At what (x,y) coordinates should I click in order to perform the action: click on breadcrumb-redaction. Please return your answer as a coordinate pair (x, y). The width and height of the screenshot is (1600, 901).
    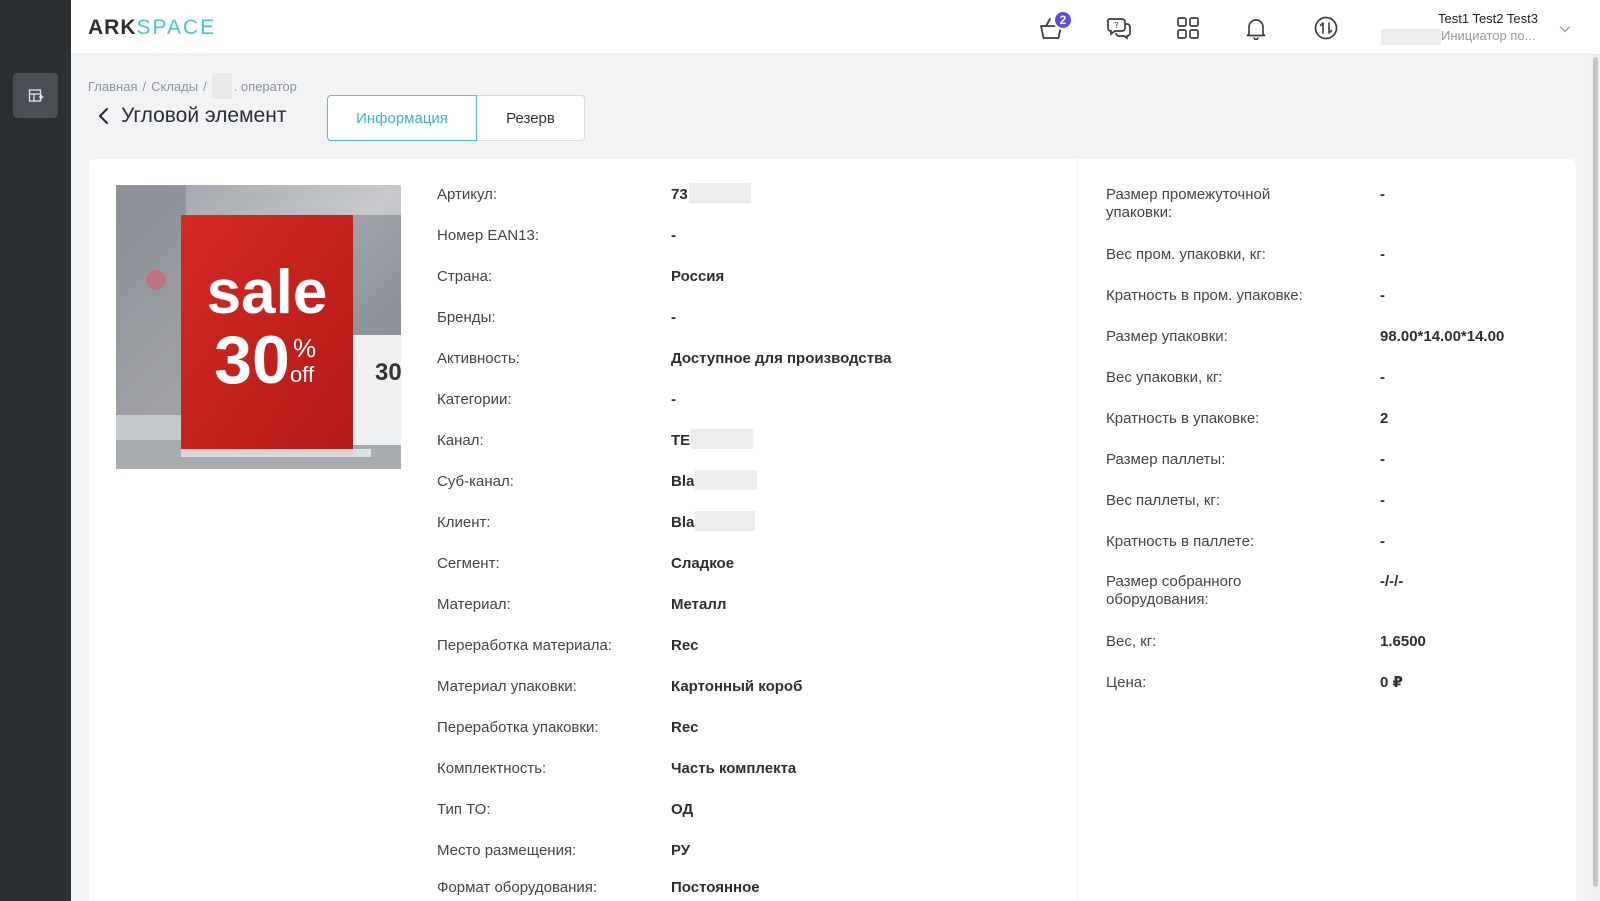
    Looking at the image, I should click on (221, 86).